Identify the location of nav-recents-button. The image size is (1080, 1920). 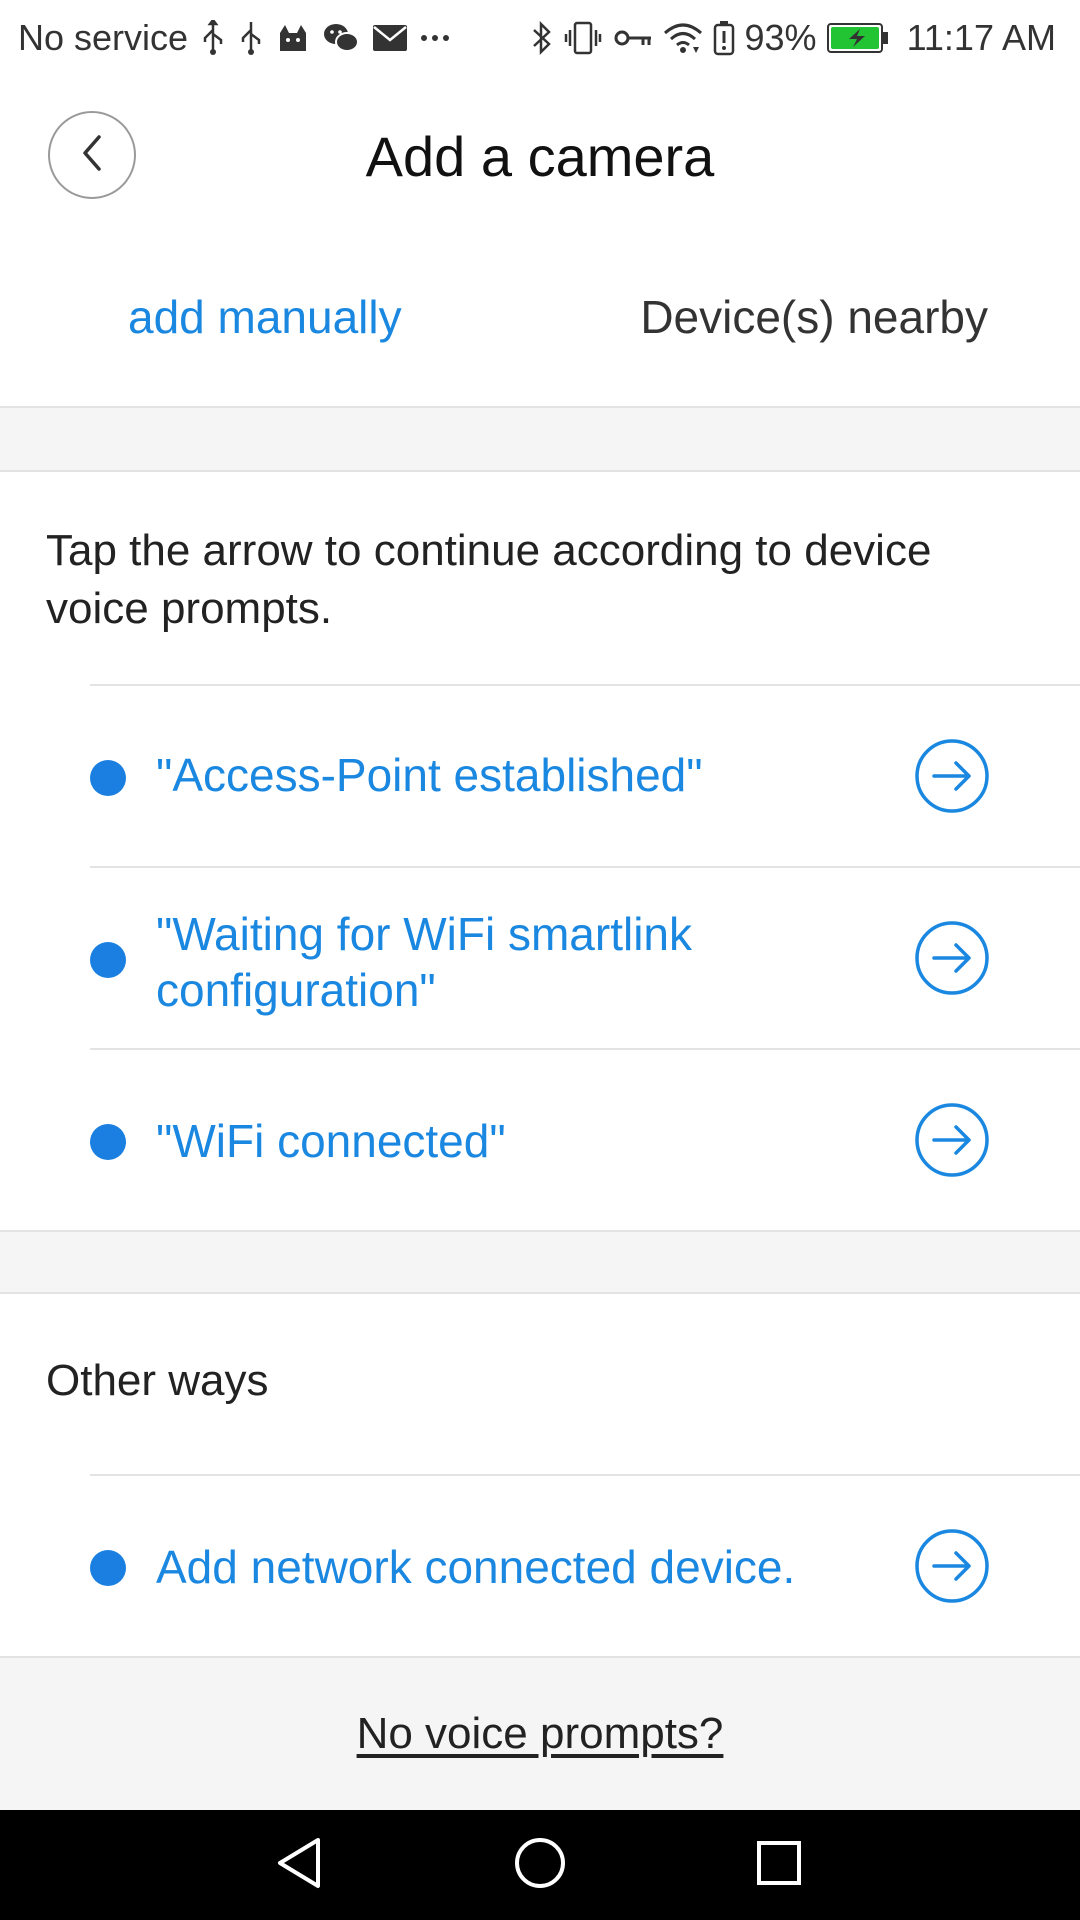
(779, 1865).